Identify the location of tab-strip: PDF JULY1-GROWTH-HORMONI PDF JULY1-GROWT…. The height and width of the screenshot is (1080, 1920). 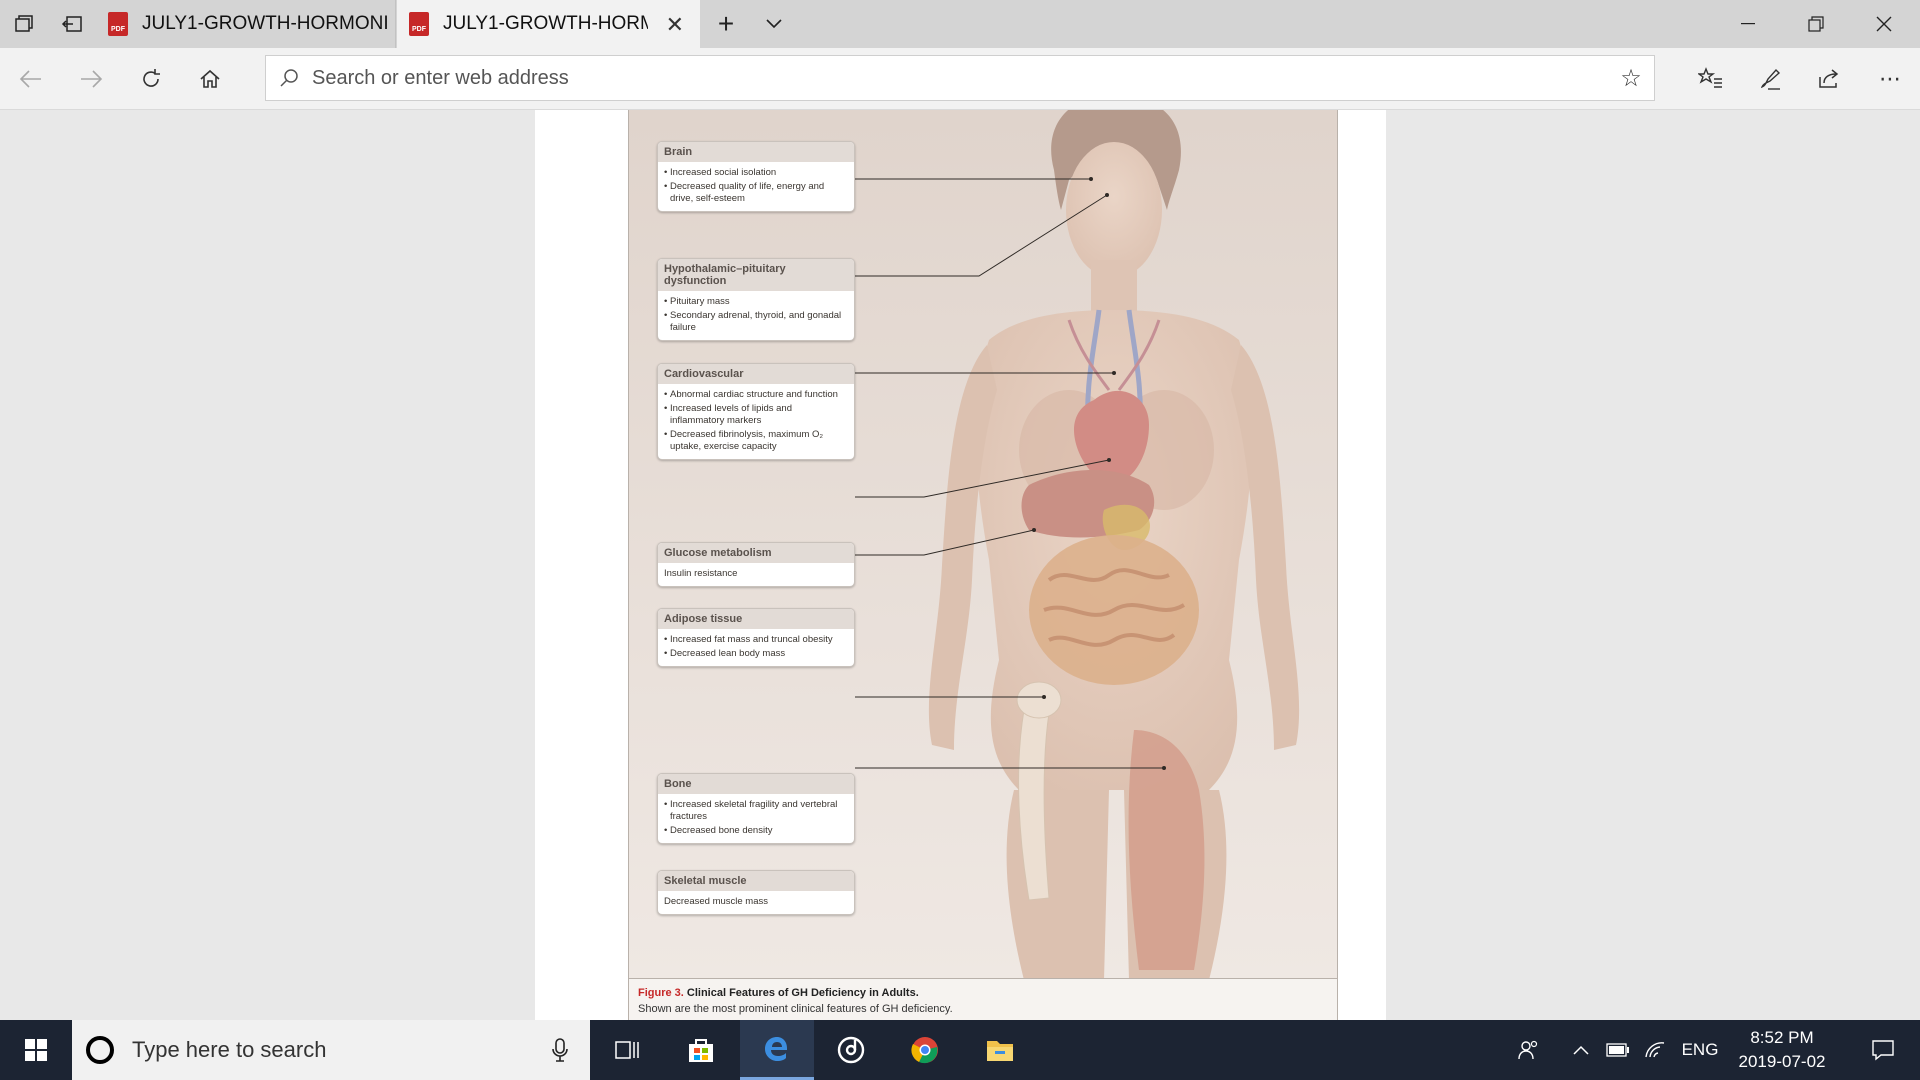
(960, 24).